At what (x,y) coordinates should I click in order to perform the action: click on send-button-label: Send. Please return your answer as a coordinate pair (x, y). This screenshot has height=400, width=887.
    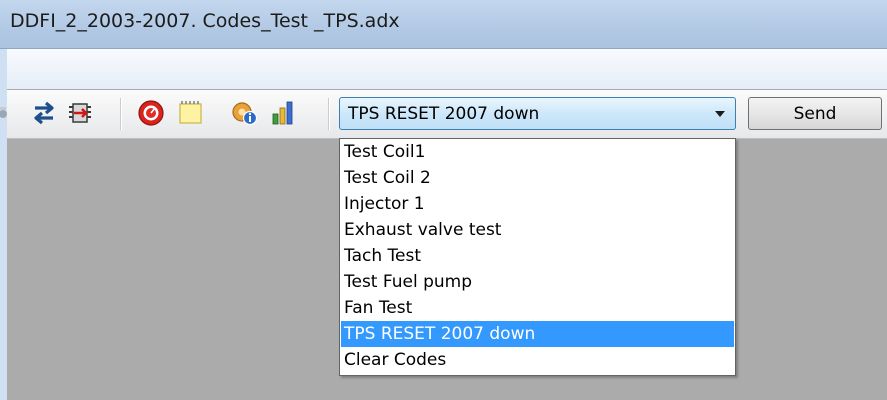
    Looking at the image, I should click on (815, 114).